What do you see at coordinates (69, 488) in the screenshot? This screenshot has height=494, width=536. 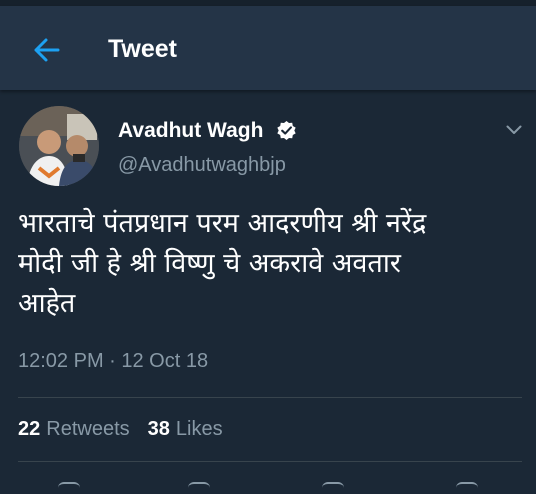 I see `reply-icon` at bounding box center [69, 488].